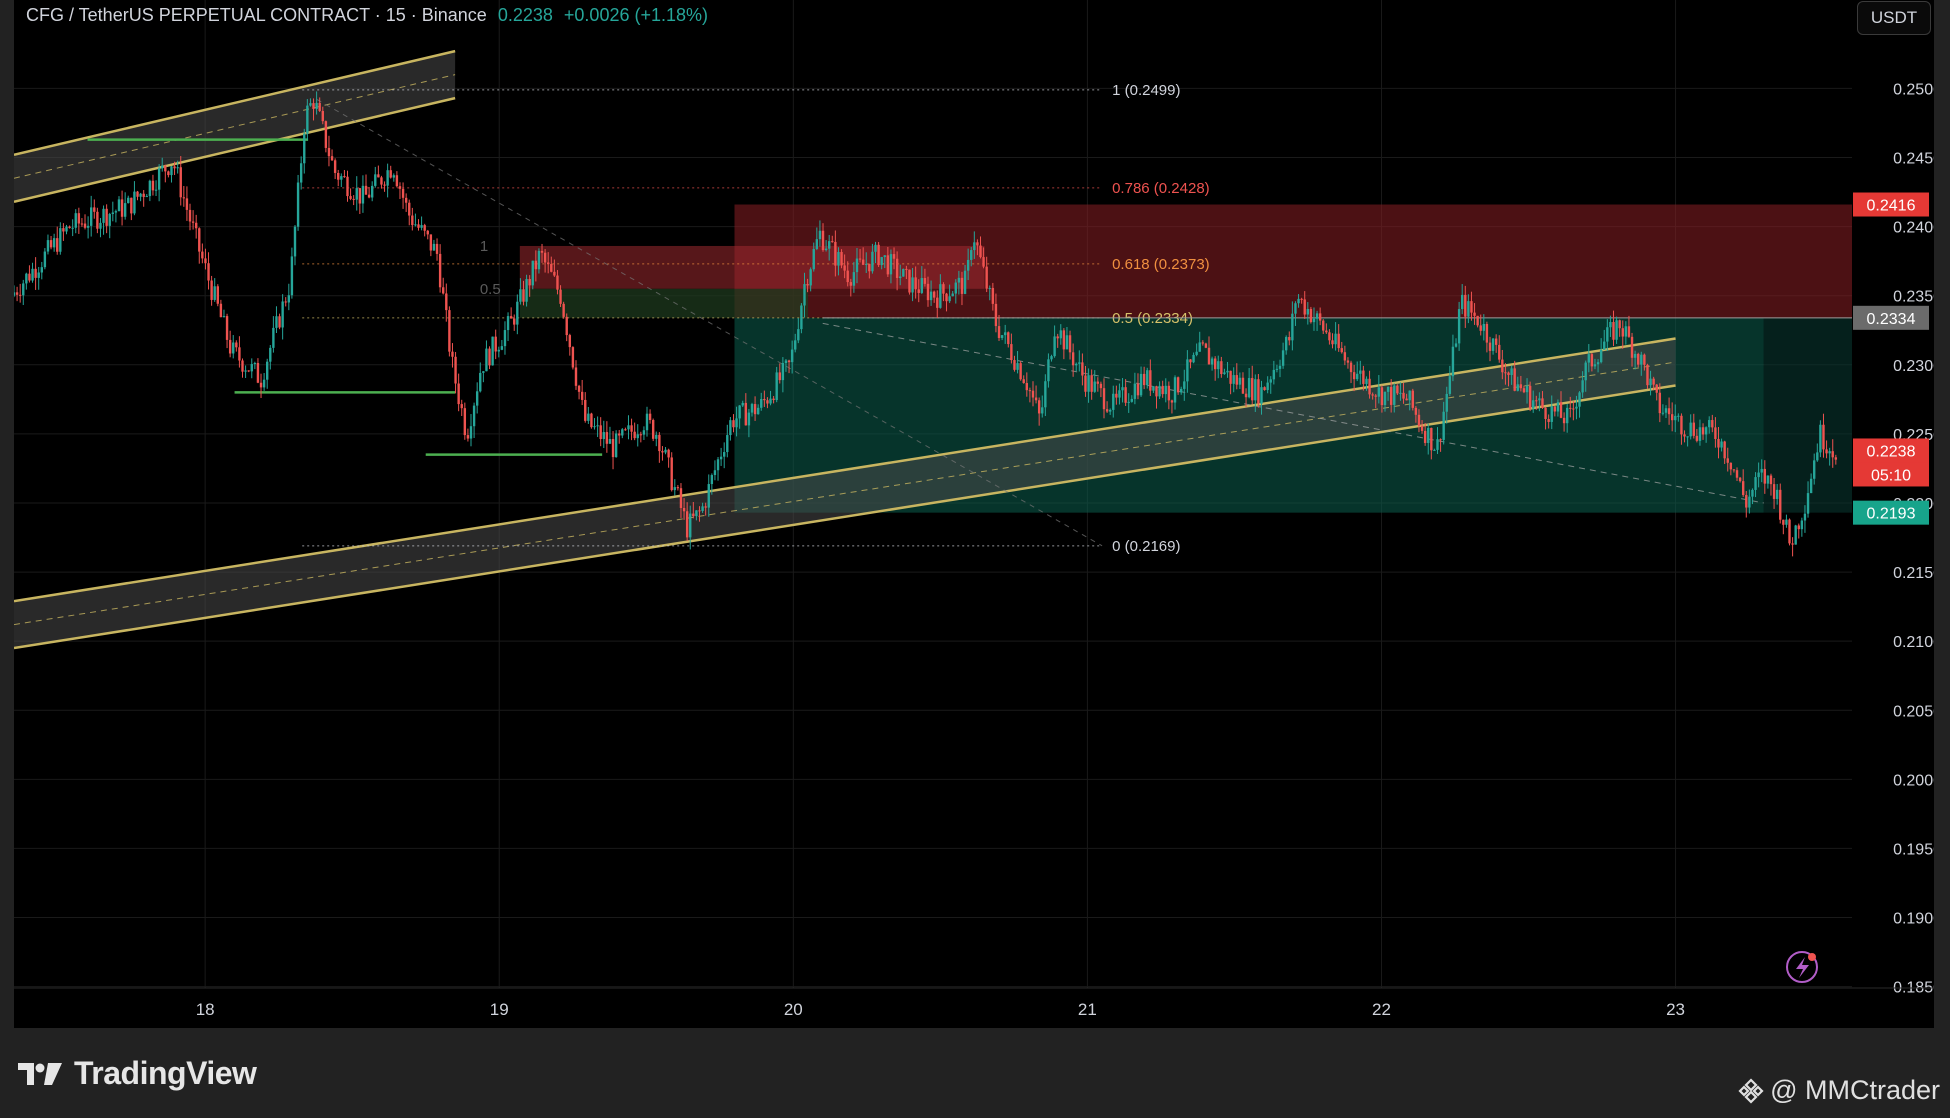 The image size is (1950, 1118). Describe the element at coordinates (137, 1073) in the screenshot. I see `tradingview-logo: TradingView` at that location.